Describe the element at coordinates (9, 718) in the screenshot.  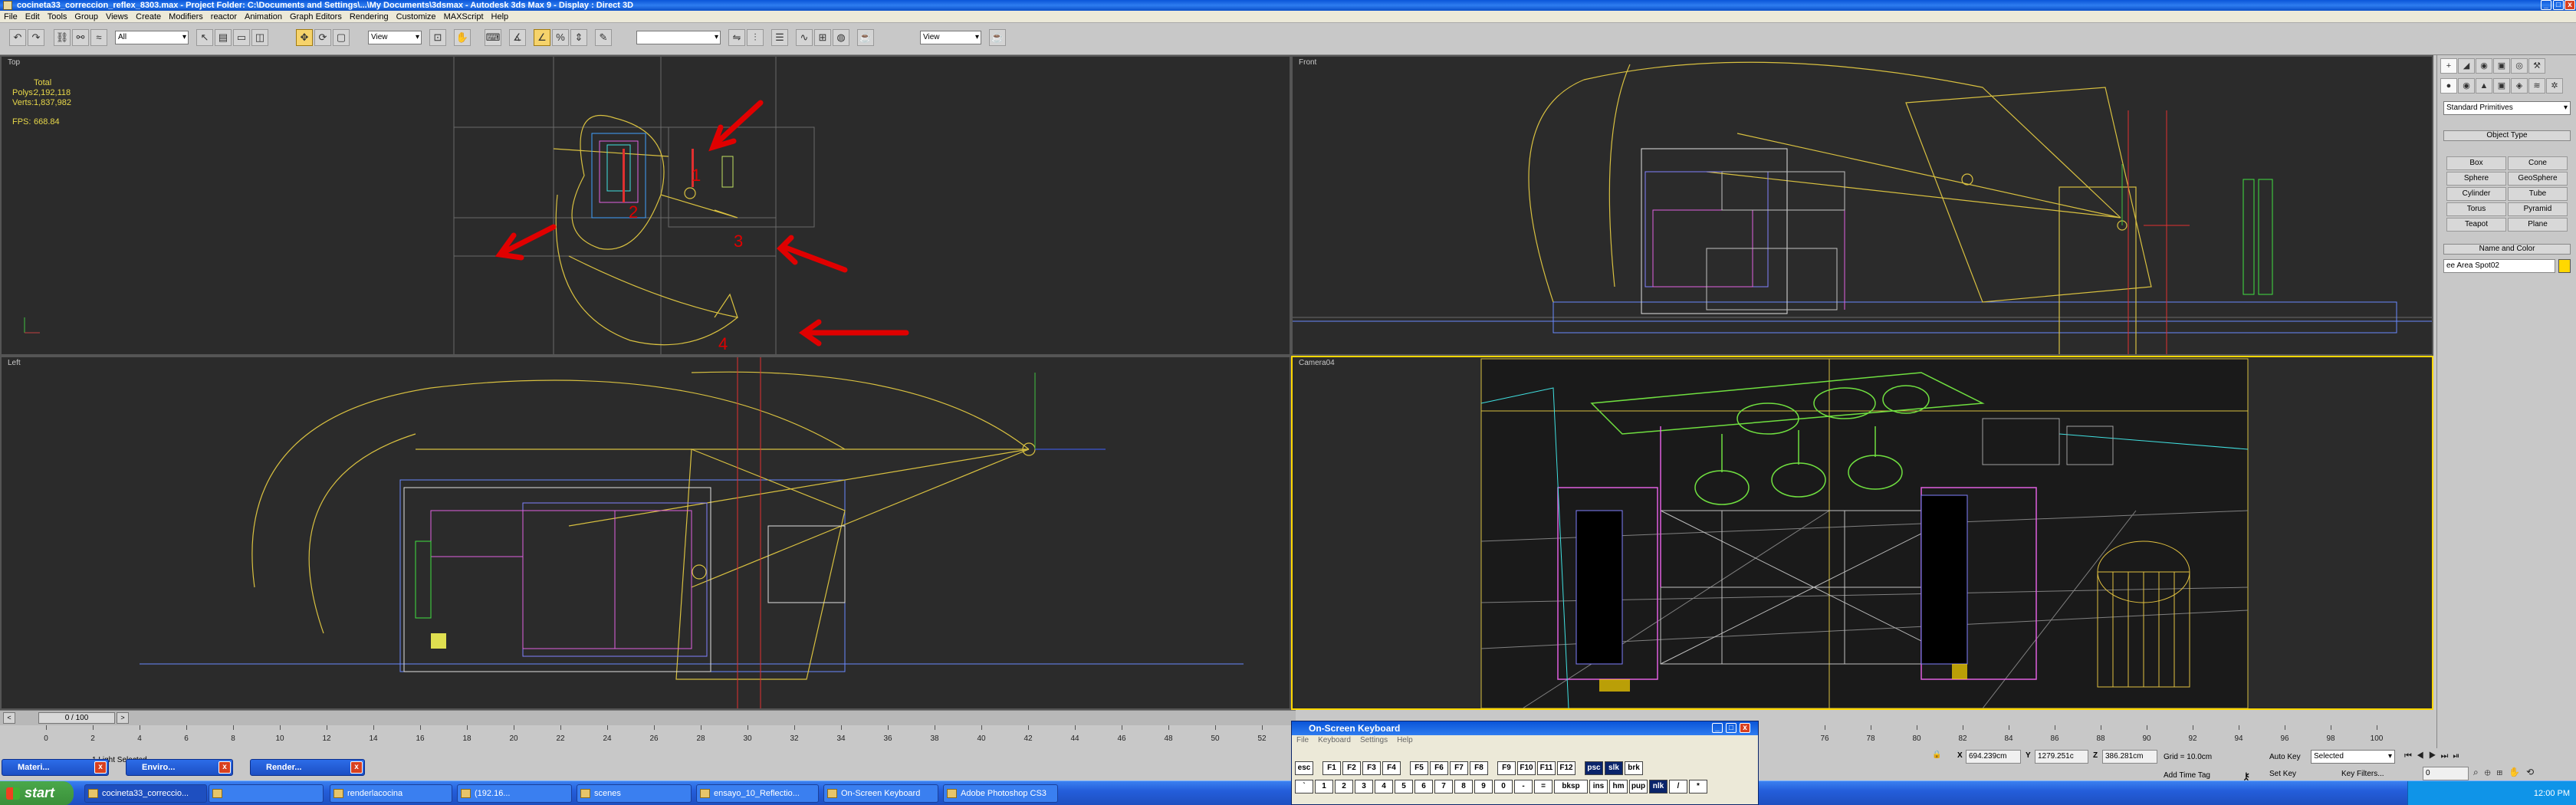
I see `prev-frame-button: <` at that location.